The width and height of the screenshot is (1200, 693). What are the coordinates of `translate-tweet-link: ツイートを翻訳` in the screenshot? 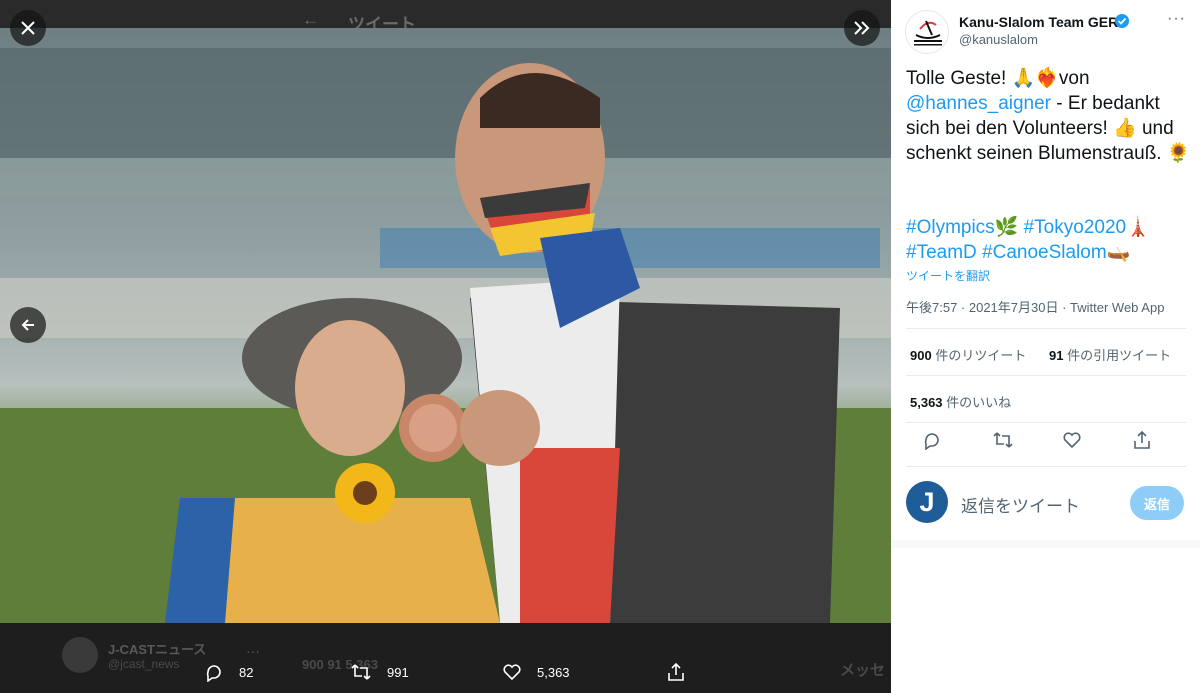 It's located at (948, 275).